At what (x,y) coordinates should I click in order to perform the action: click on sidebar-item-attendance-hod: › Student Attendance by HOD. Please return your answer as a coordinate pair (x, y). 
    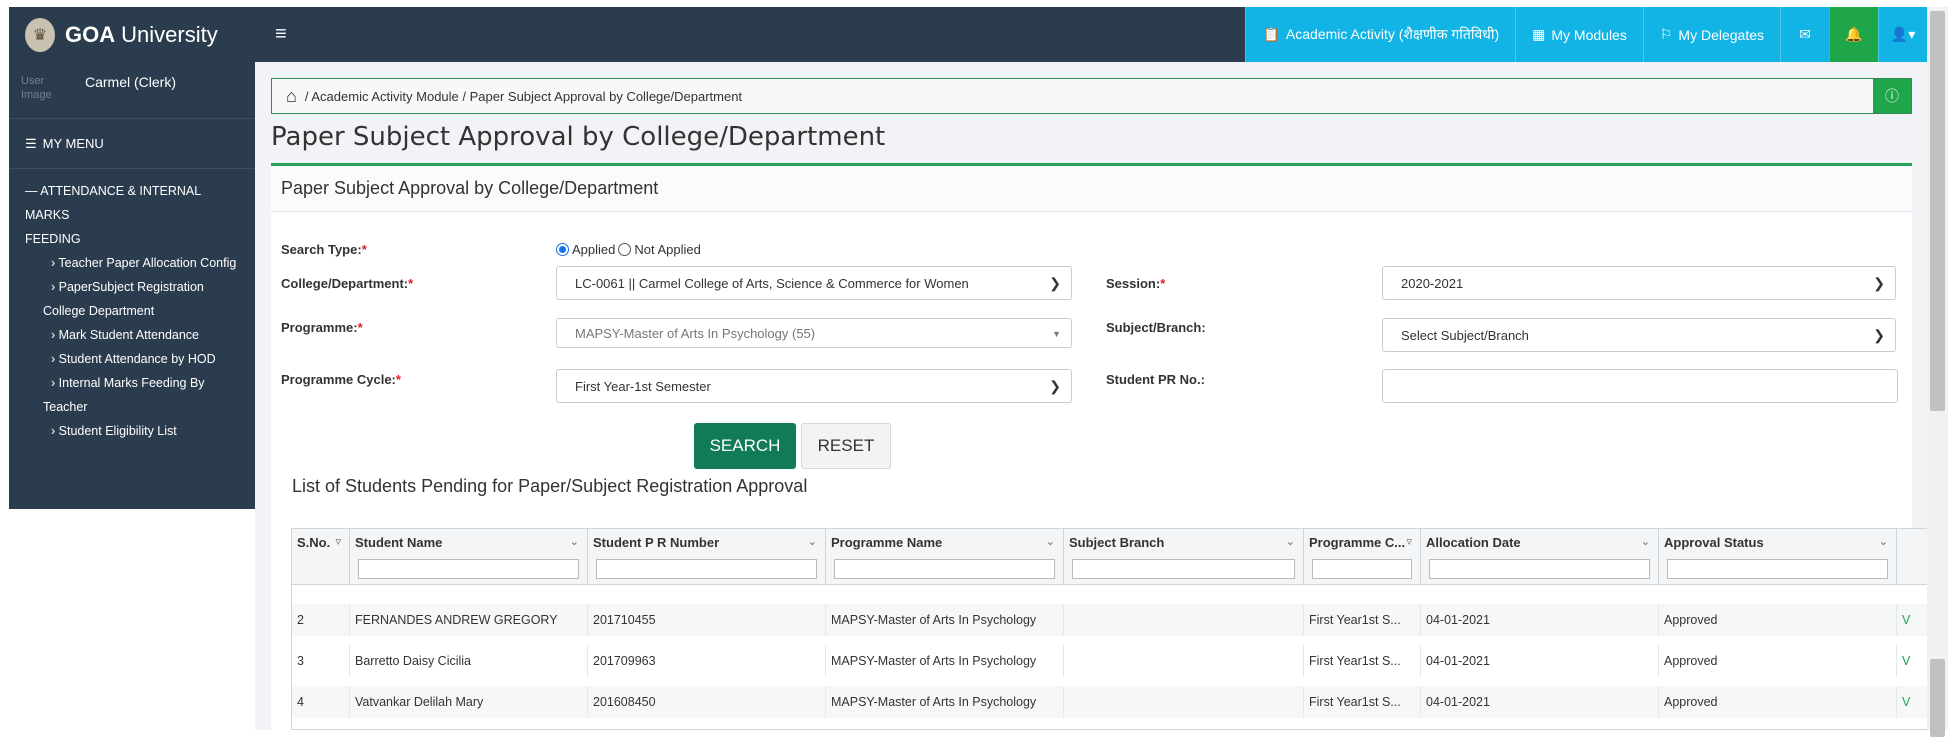
    Looking at the image, I should click on (136, 359).